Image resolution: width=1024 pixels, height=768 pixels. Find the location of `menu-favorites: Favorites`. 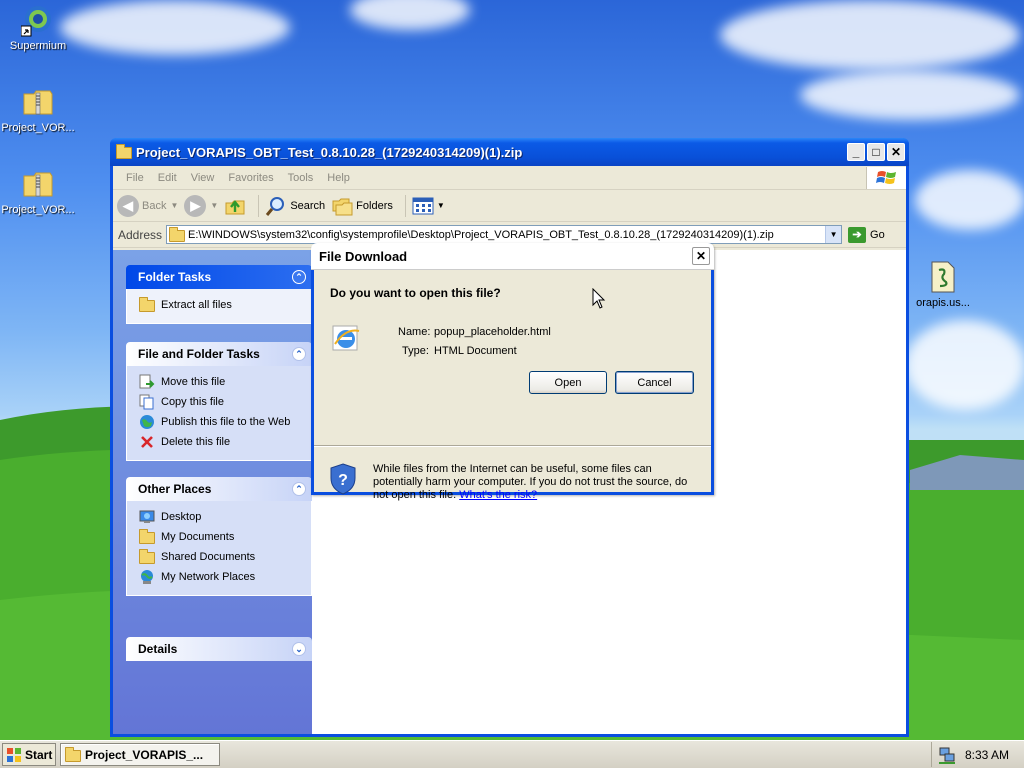

menu-favorites: Favorites is located at coordinates (250, 178).